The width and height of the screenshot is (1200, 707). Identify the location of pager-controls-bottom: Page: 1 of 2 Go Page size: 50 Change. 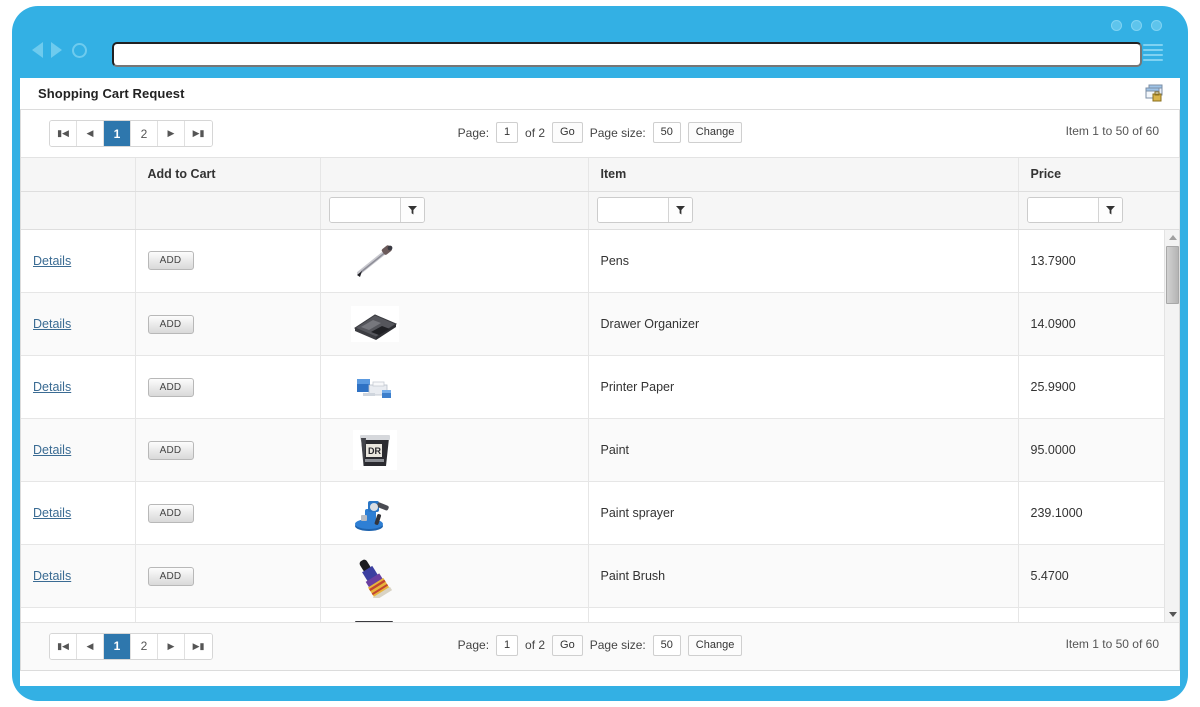
(600, 645).